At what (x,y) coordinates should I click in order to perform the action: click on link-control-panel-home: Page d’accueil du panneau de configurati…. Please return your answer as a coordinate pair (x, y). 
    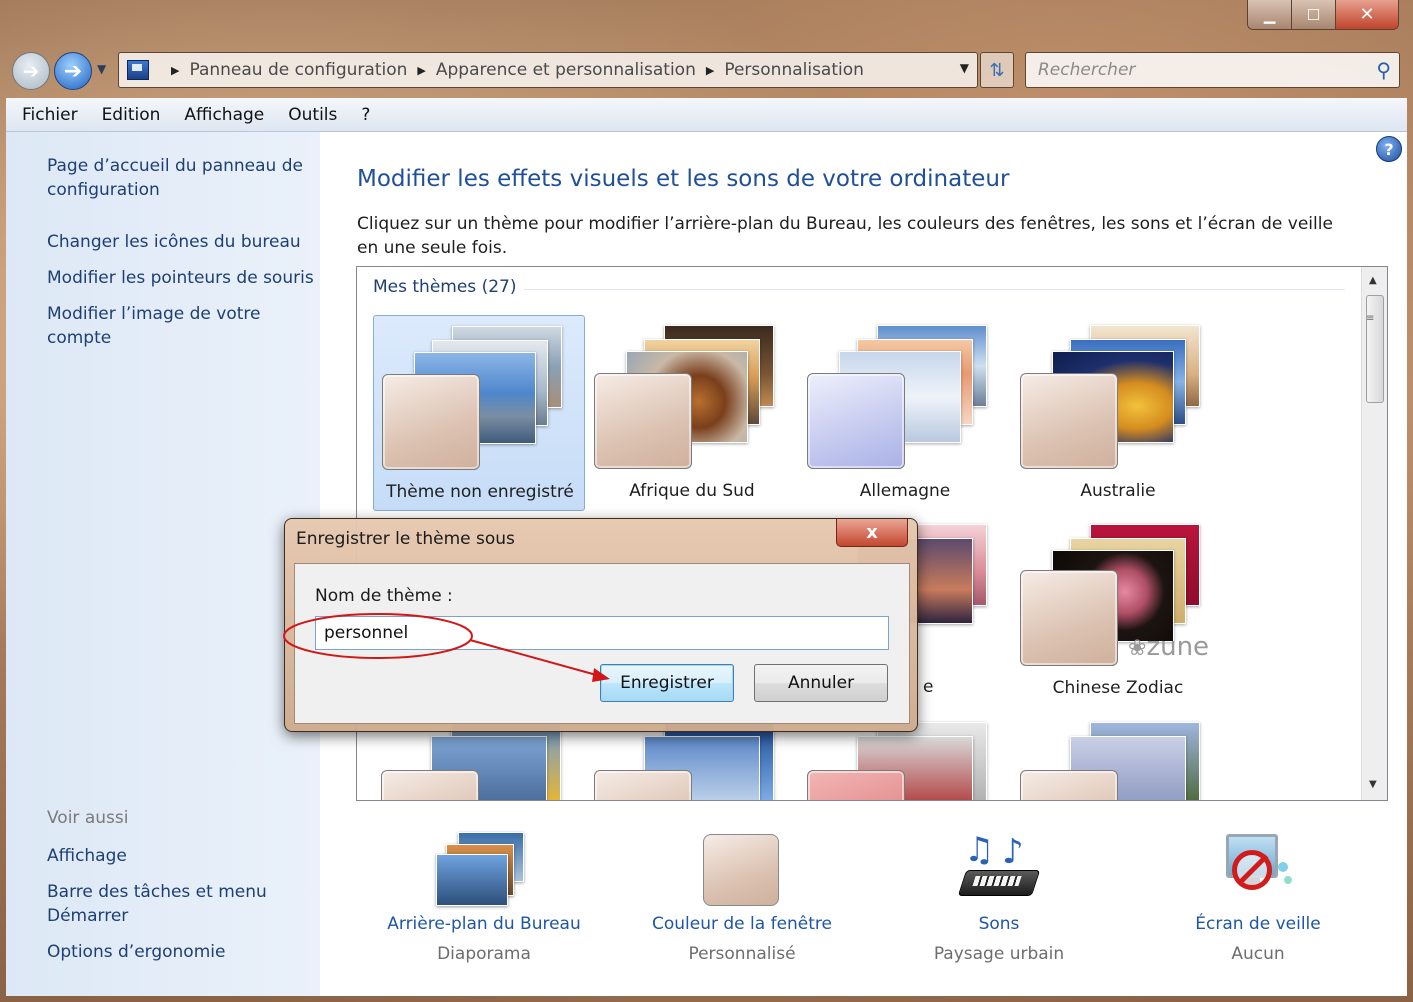
    Looking at the image, I should click on (182, 178).